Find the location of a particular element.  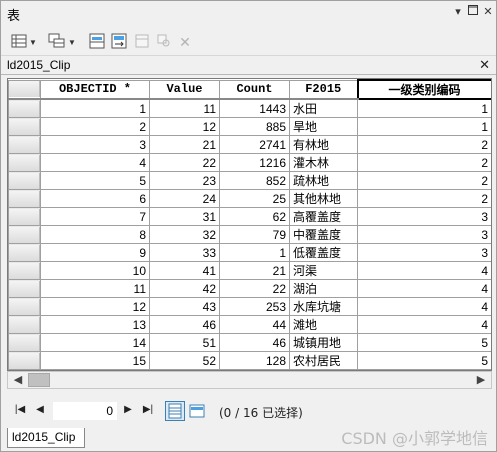

table-cell: 25 is located at coordinates (254, 198).